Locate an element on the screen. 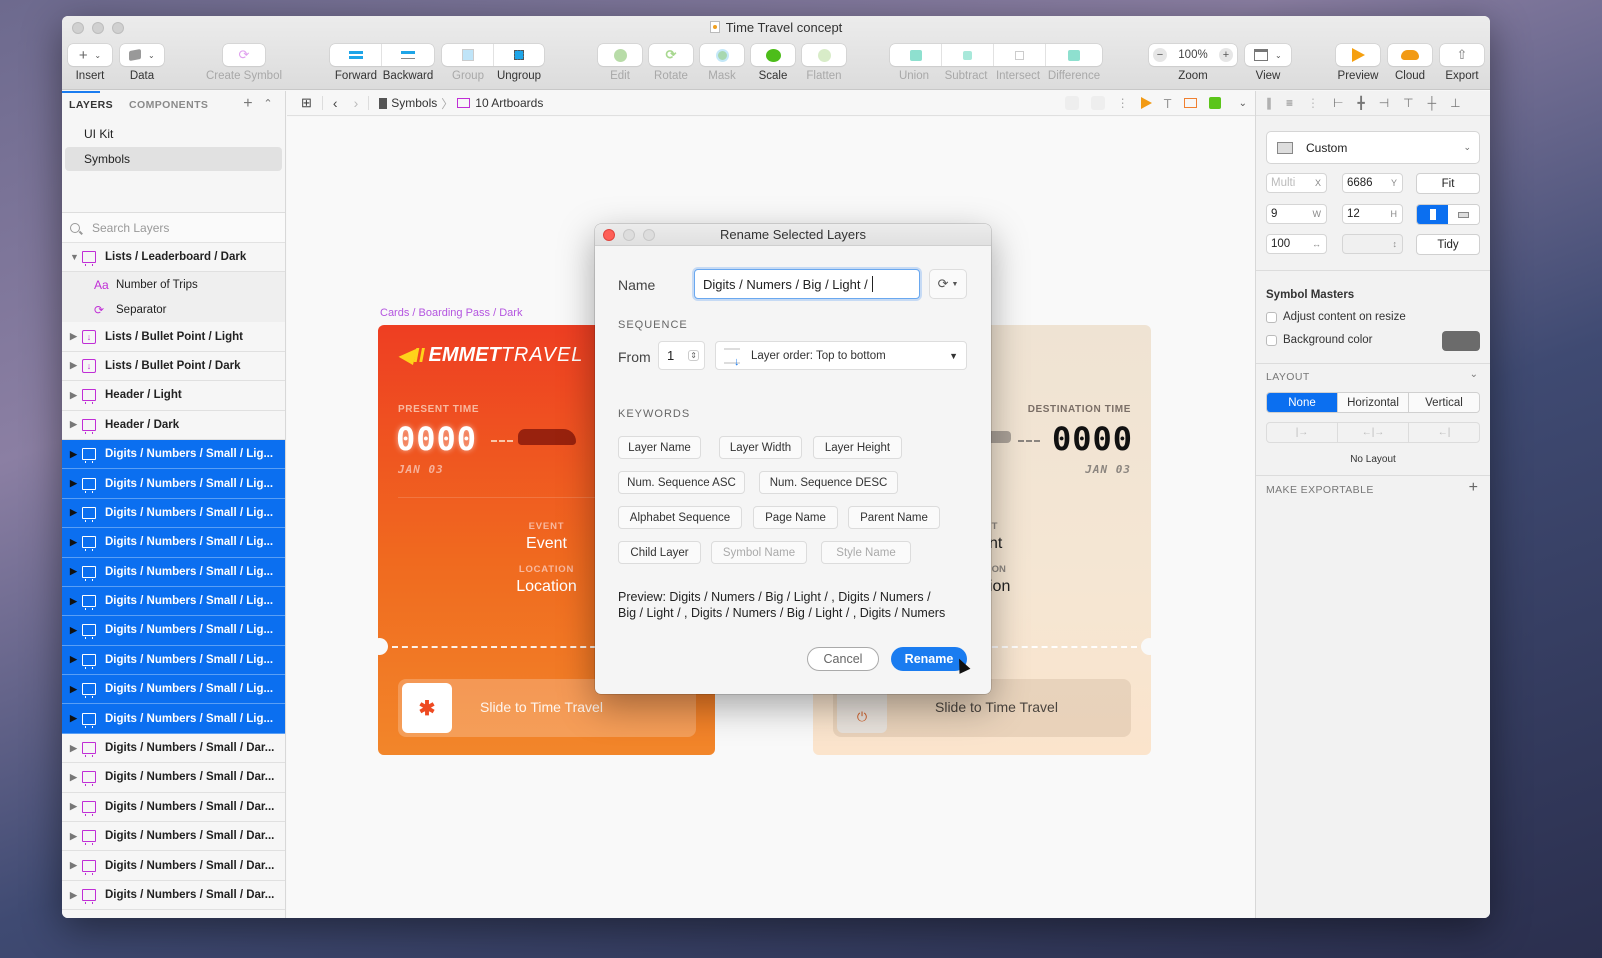 This screenshot has width=1602, height=958. ungroup-button is located at coordinates (519, 55).